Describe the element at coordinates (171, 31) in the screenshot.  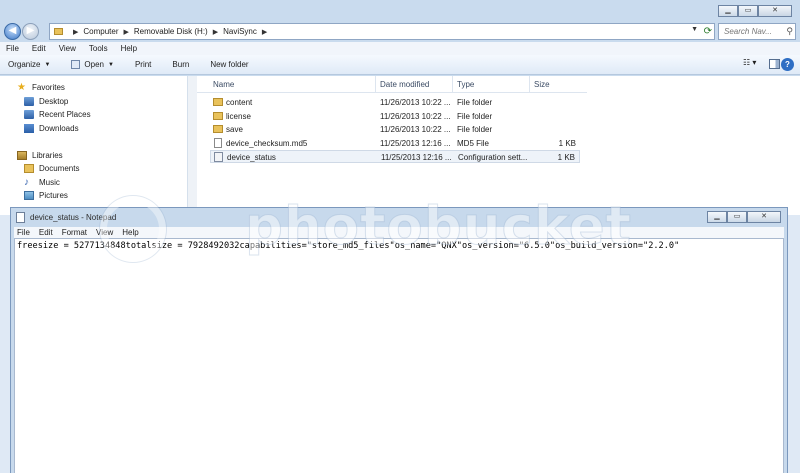
I see `breadcrumb-removable-disk: Removable Disk (H:)` at that location.